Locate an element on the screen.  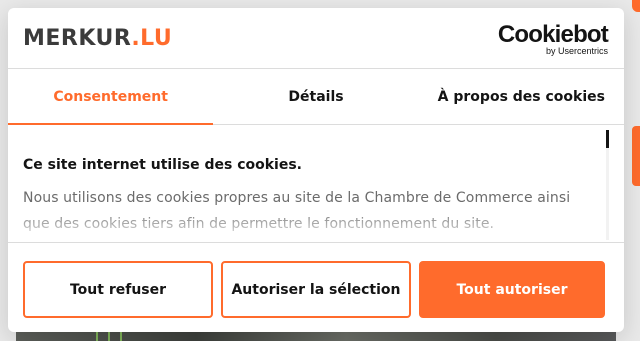
reject-all-button: Tout refuser is located at coordinates (118, 289).